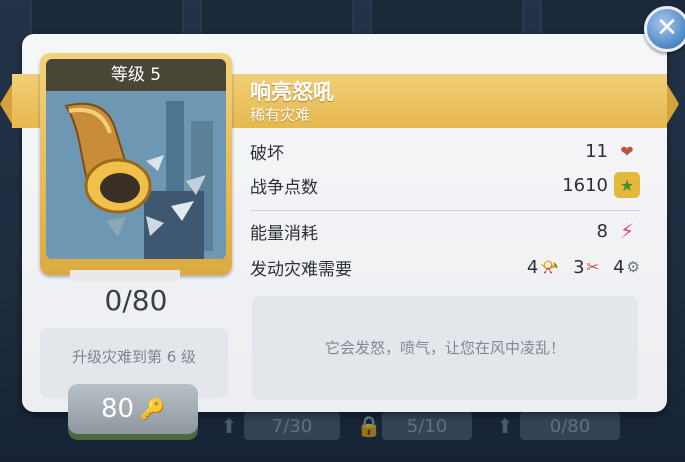 The width and height of the screenshot is (685, 462). What do you see at coordinates (136, 75) in the screenshot?
I see `card-level-label: 等级 5` at bounding box center [136, 75].